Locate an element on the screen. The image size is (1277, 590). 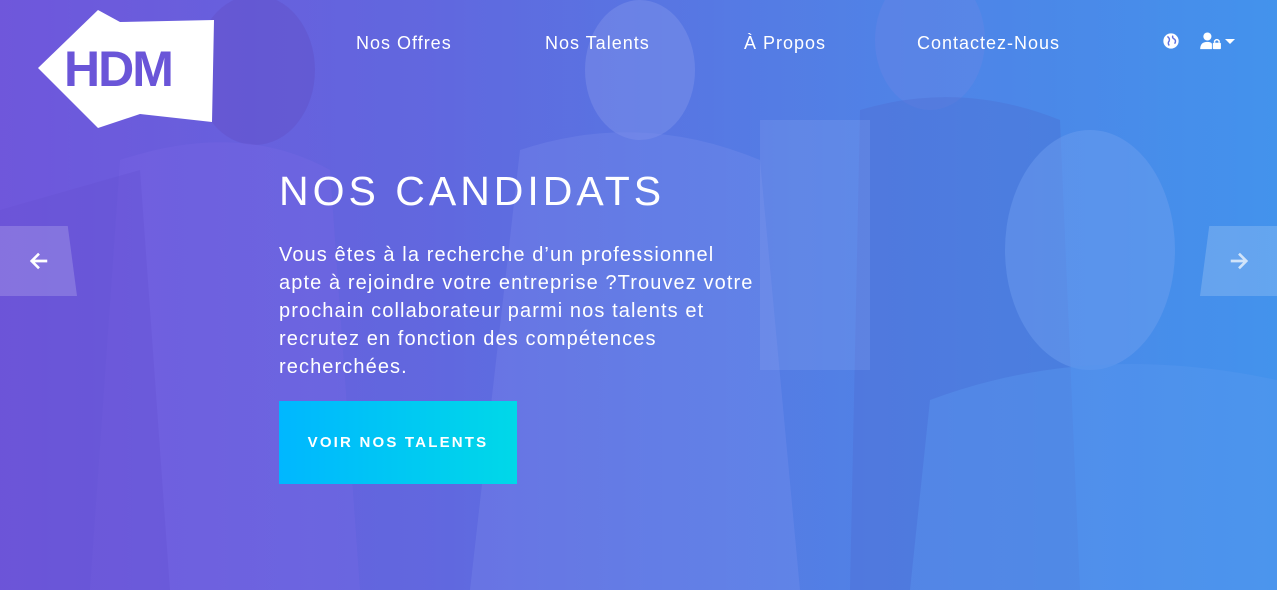
arrow-left-icon is located at coordinates (38, 261).